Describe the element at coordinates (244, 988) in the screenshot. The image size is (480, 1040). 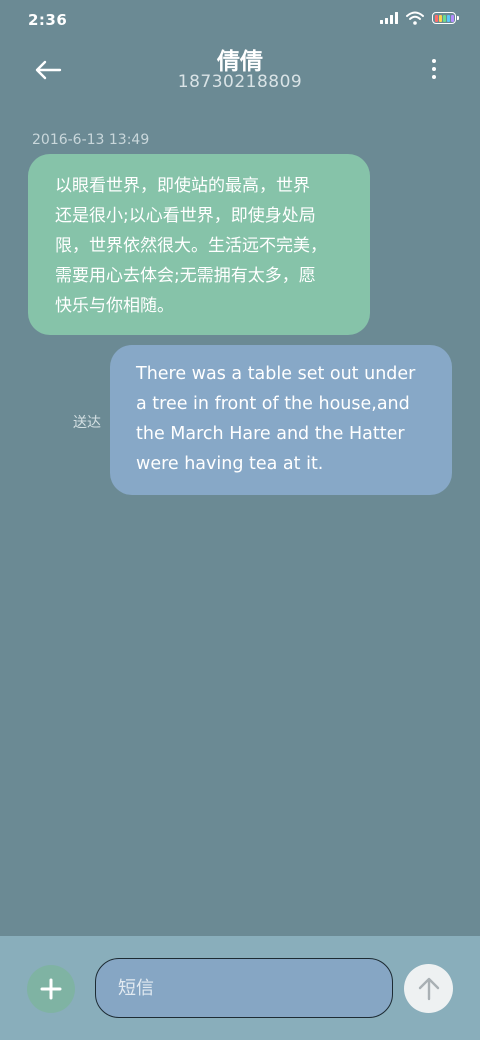
I see `message-input` at that location.